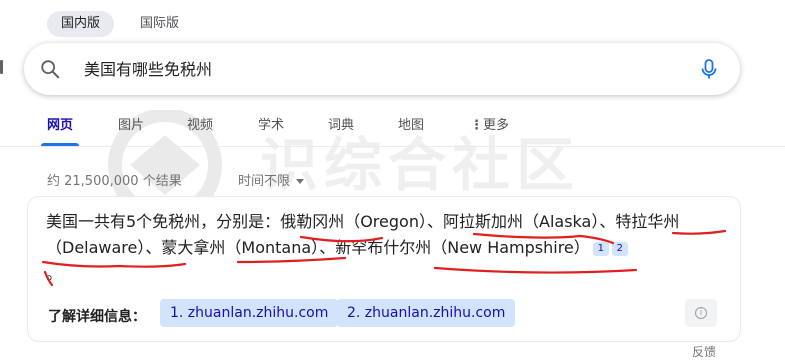 Image resolution: width=785 pixels, height=360 pixels. What do you see at coordinates (97, 317) in the screenshot?
I see `learn-more-label: 了解详细信息：` at bounding box center [97, 317].